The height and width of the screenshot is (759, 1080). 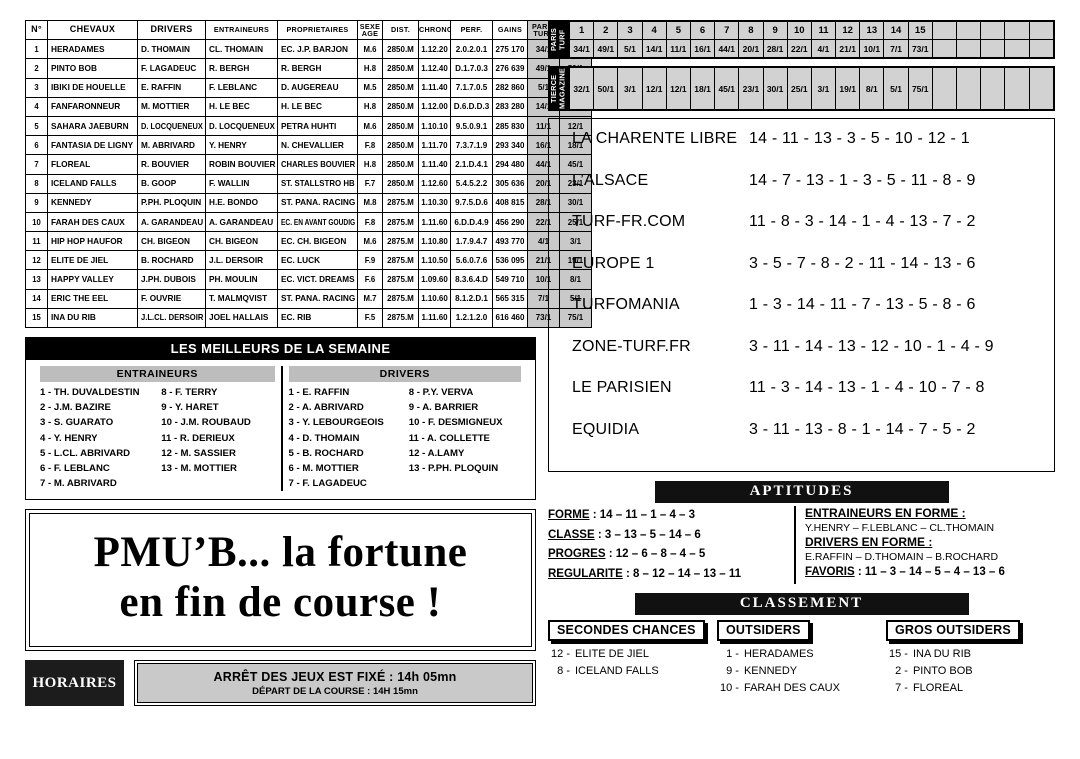 What do you see at coordinates (606, 89) in the screenshot?
I see `tierce-magazine-odd-2: 50/1` at bounding box center [606, 89].